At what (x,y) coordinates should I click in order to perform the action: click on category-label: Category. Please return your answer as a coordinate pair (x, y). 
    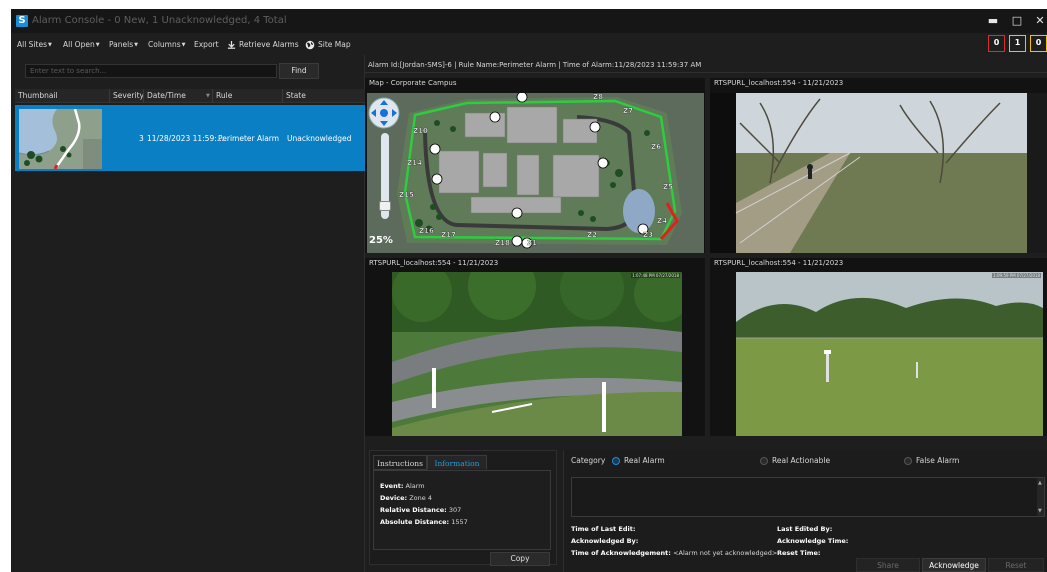
    Looking at the image, I should click on (588, 460).